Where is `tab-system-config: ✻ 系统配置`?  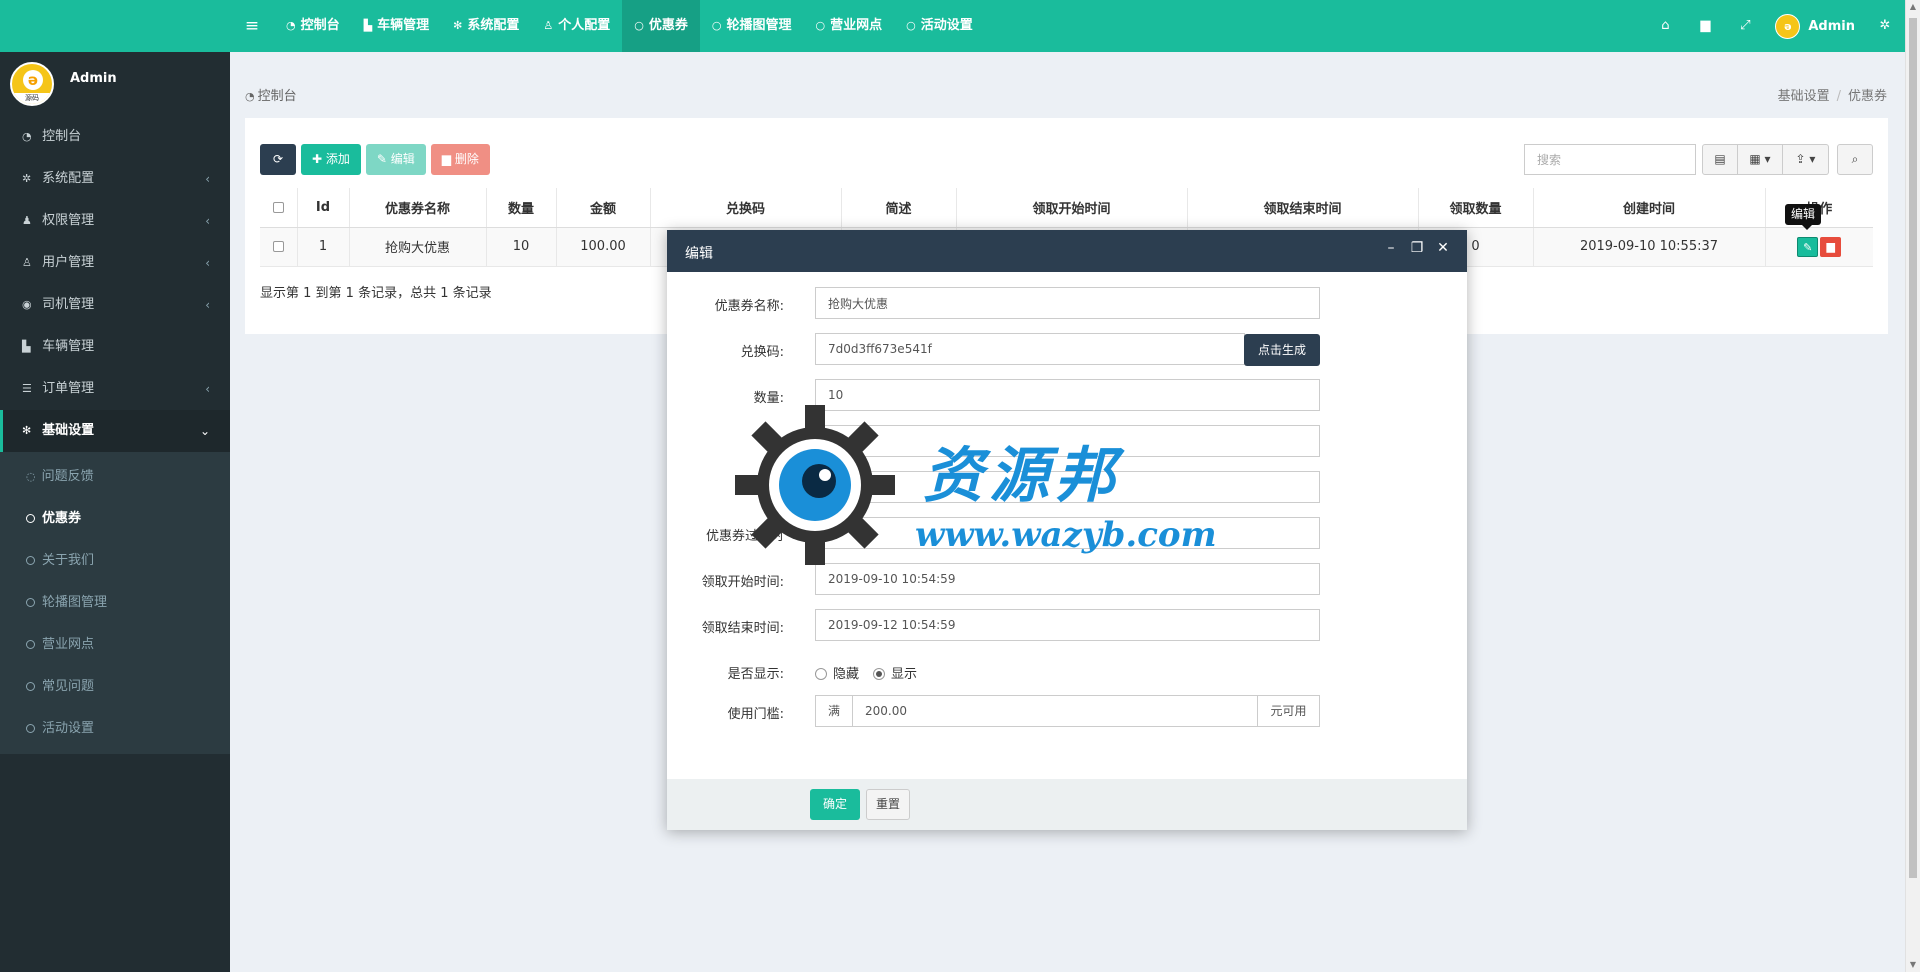
tab-system-config: ✻ 系统配置 is located at coordinates (486, 26).